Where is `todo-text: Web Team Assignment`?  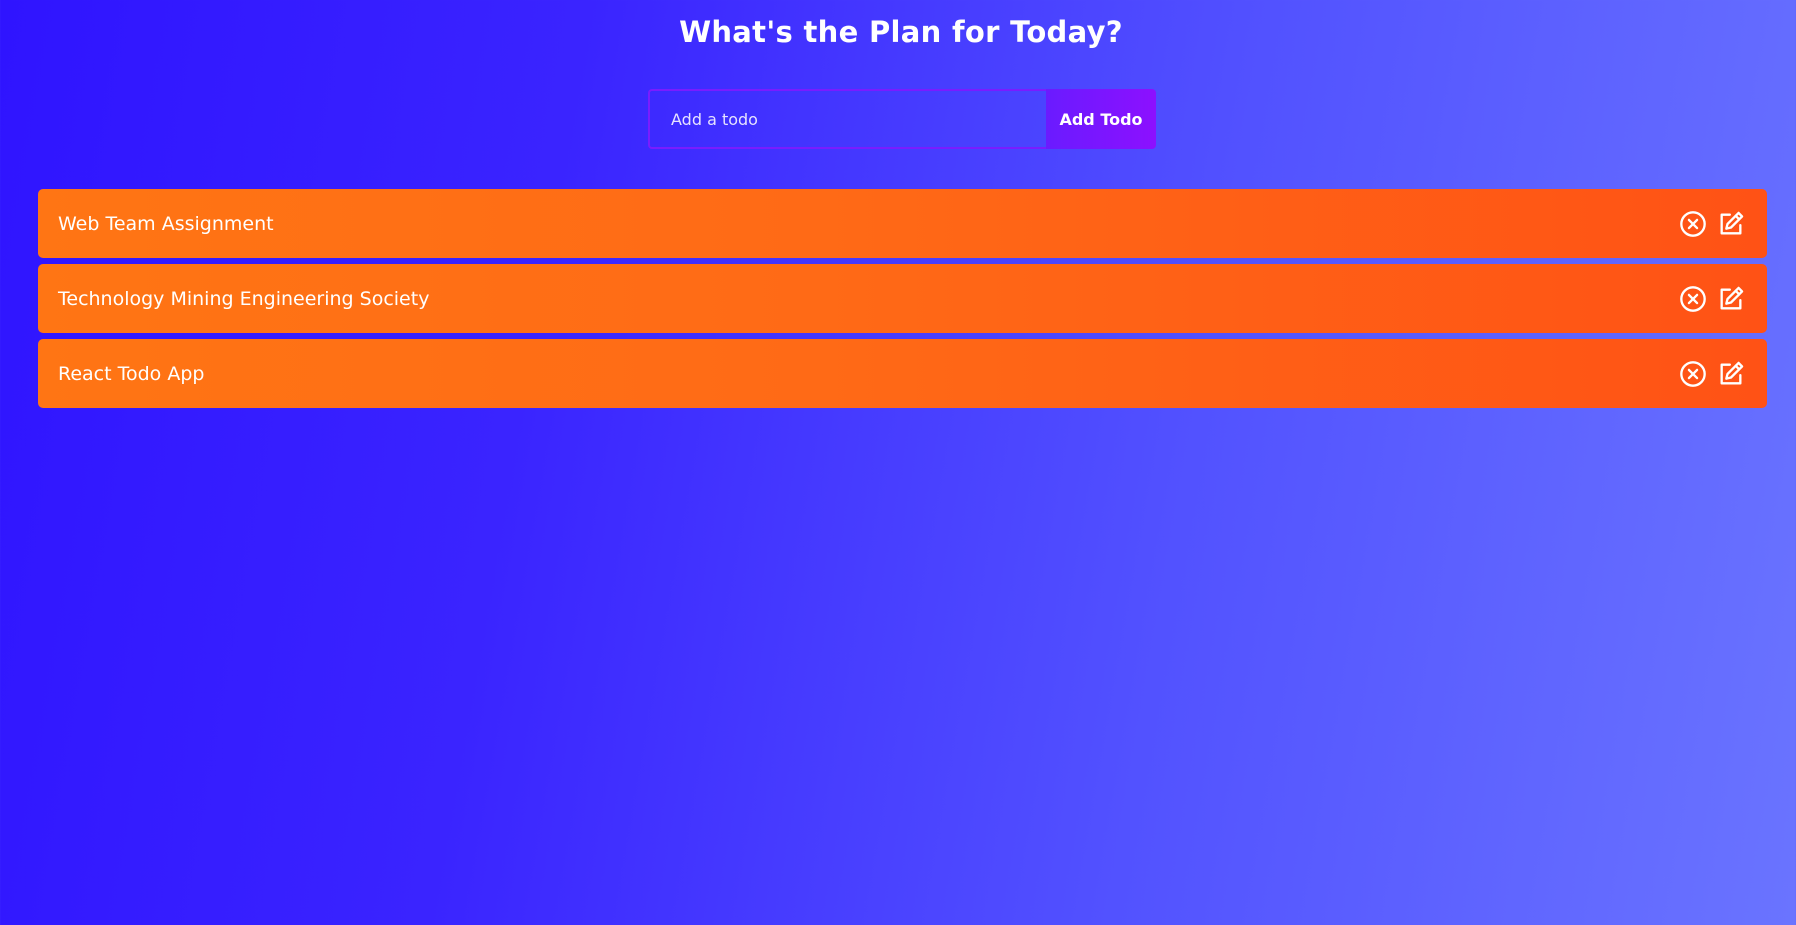 todo-text: Web Team Assignment is located at coordinates (166, 224).